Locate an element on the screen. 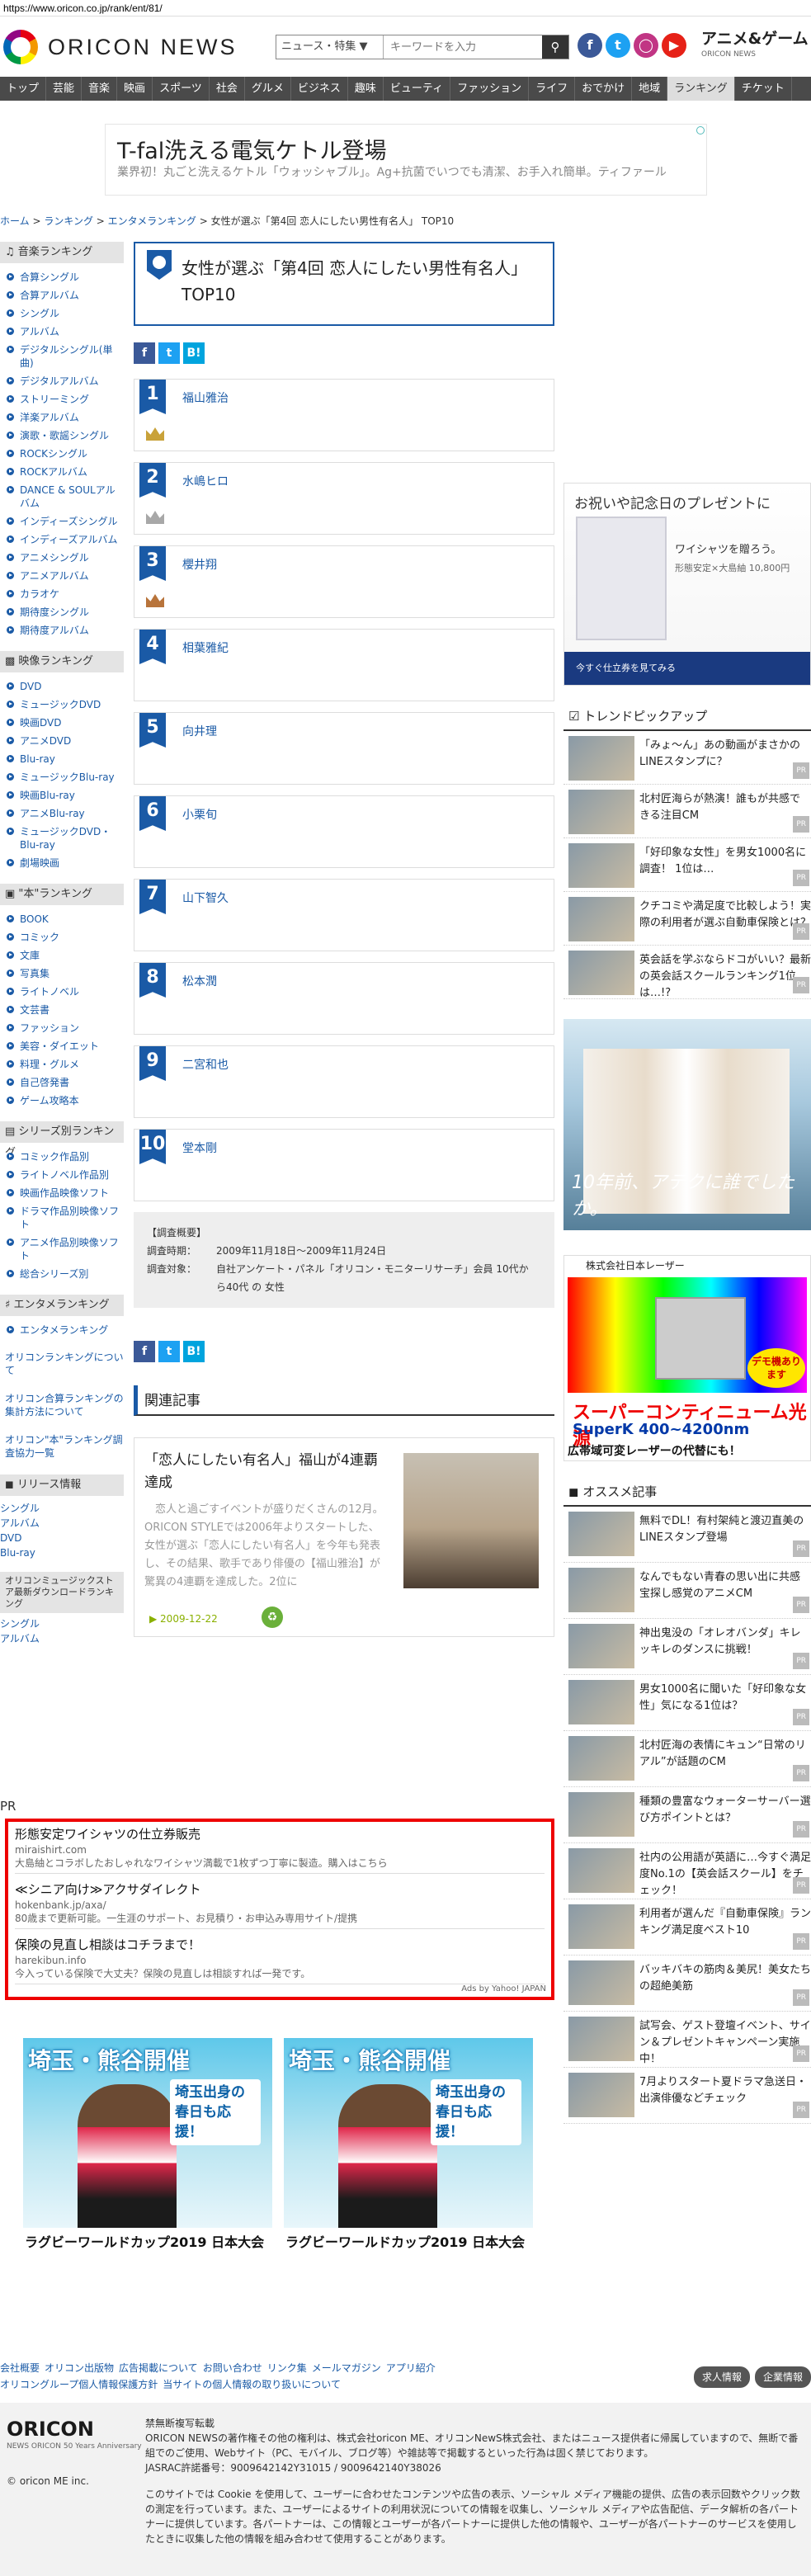 The height and width of the screenshot is (2576, 811). topic-item: 「みょ〜ん」あの動画がまさかのLINEスタンプに？ PR is located at coordinates (687, 758).